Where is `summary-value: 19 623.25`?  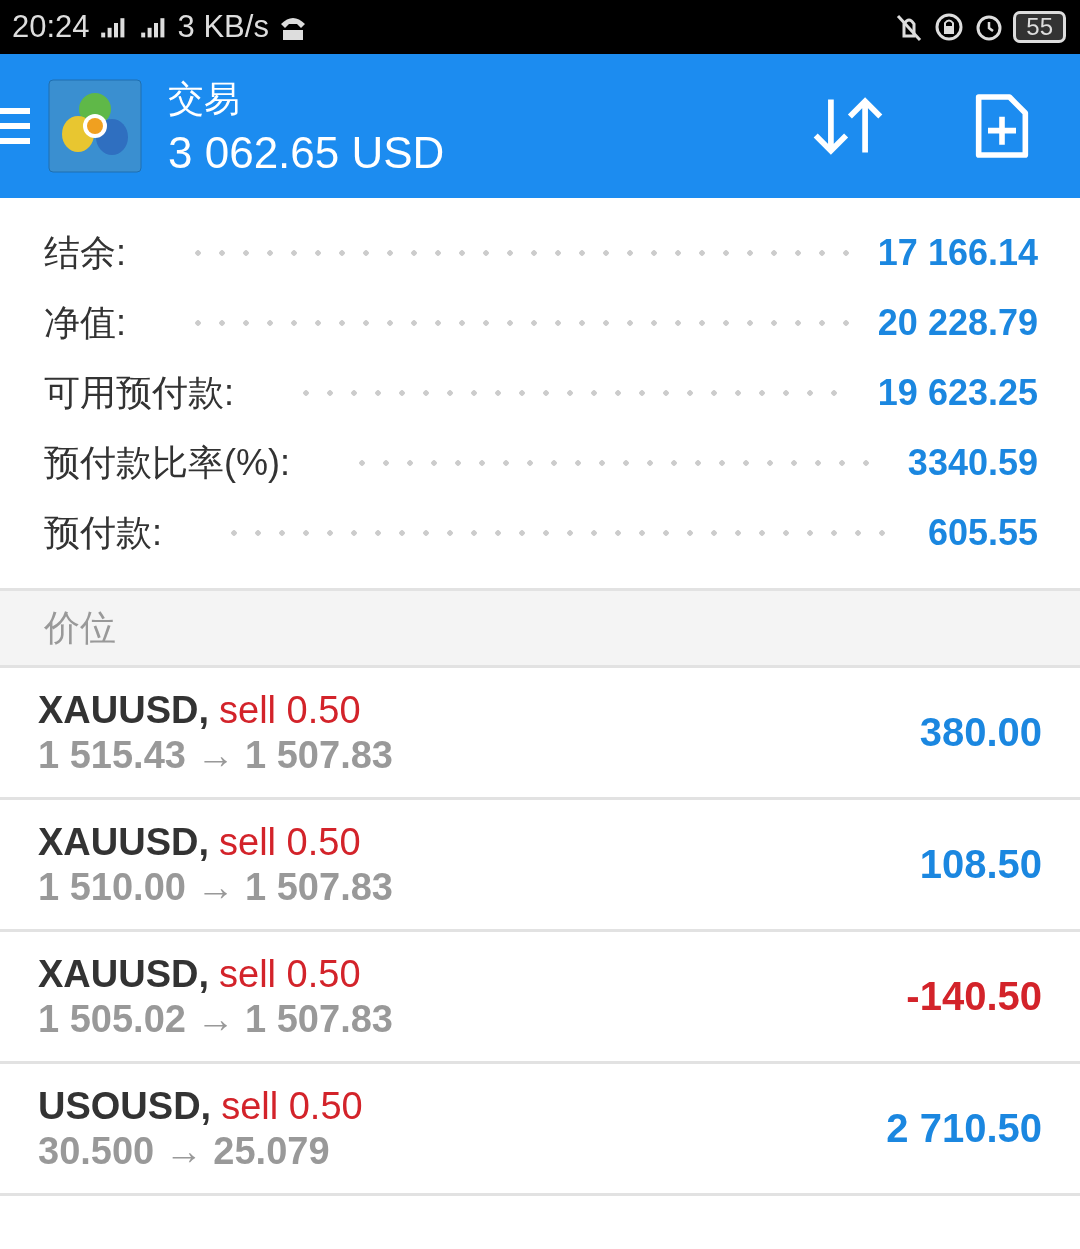 summary-value: 19 623.25 is located at coordinates (957, 393).